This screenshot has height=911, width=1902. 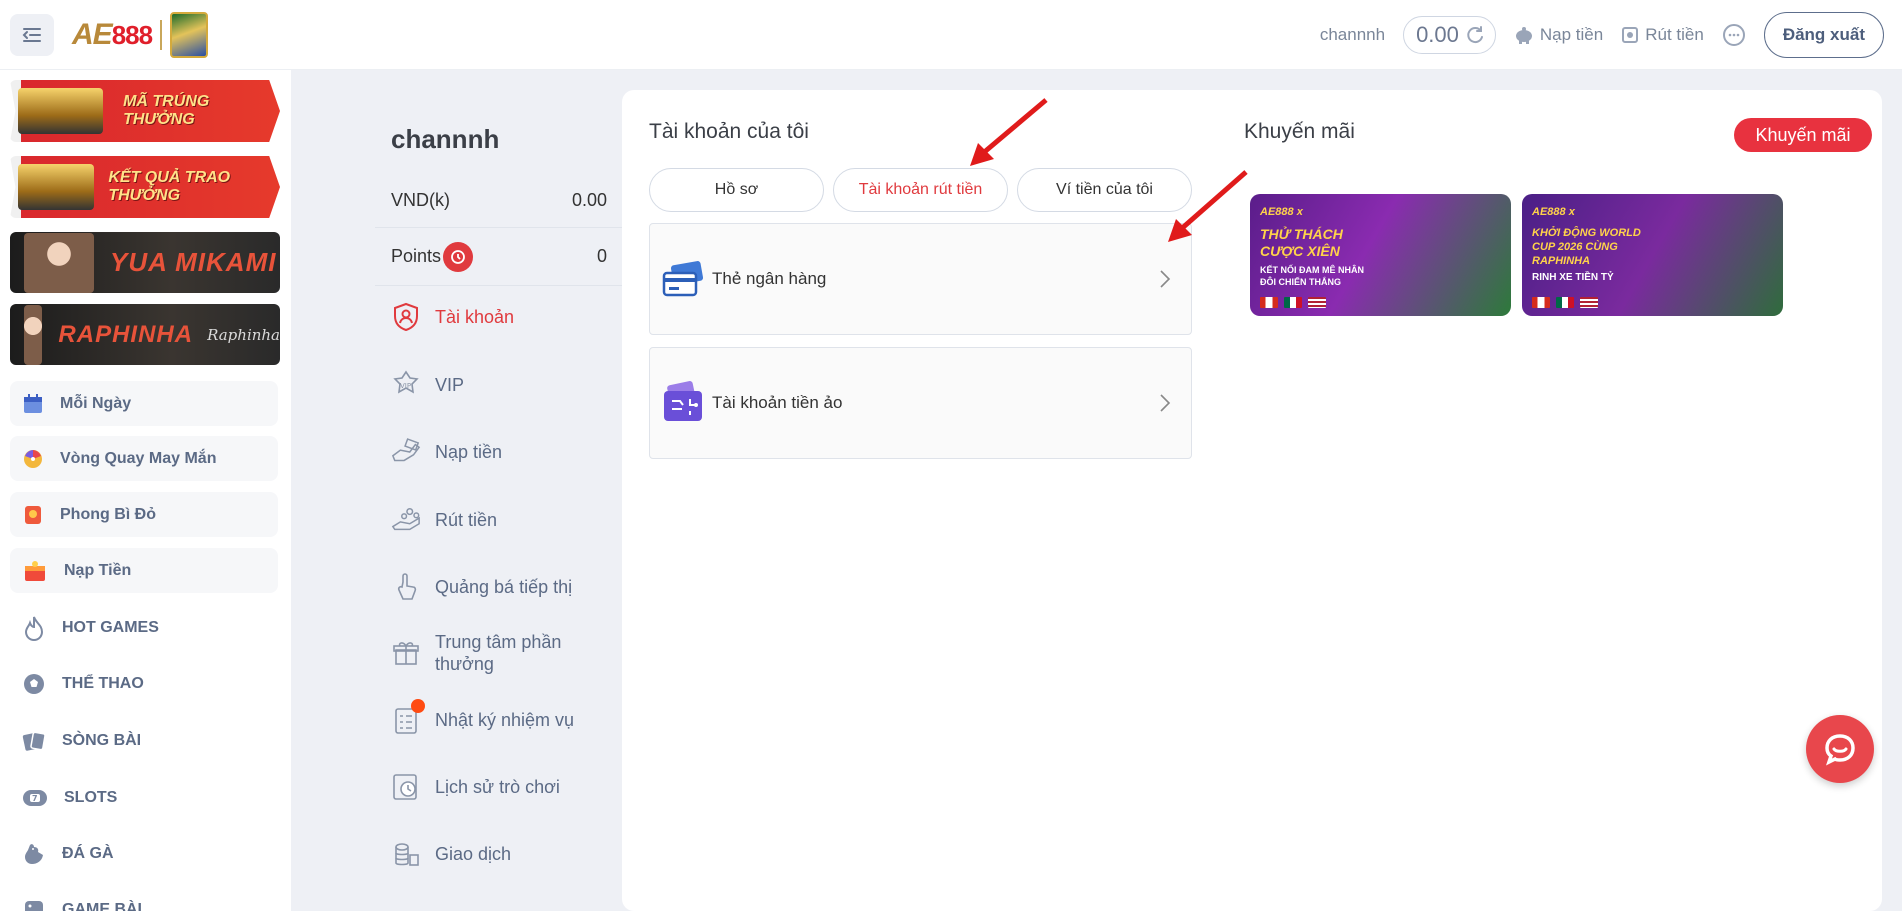 I want to click on account-username: channnh, so click(x=445, y=139).